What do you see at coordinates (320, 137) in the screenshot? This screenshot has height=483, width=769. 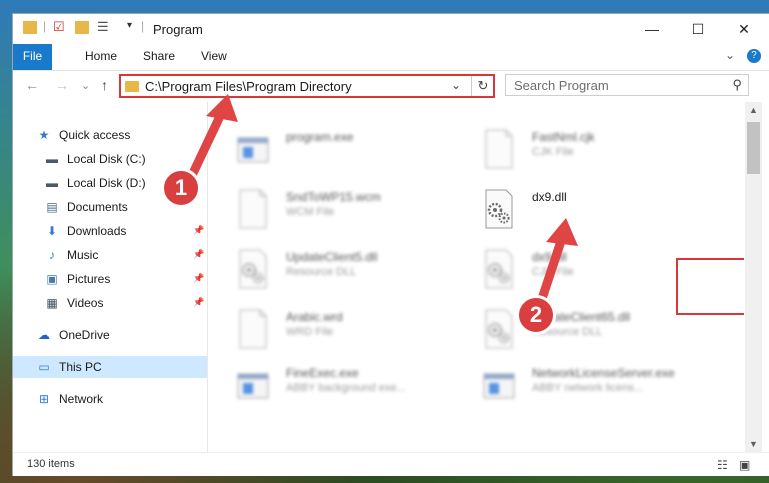 I see `file-name: program.exe` at bounding box center [320, 137].